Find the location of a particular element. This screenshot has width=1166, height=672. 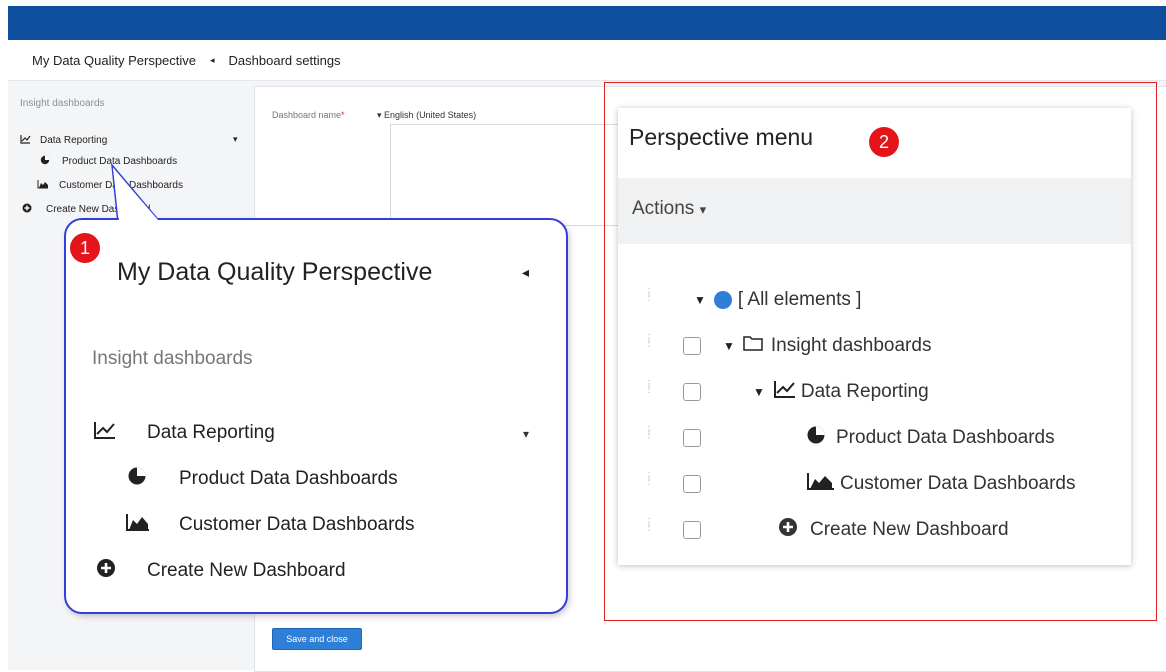

tree-row-customer-data-dashboards: Customer Data Dashboards is located at coordinates (941, 484).